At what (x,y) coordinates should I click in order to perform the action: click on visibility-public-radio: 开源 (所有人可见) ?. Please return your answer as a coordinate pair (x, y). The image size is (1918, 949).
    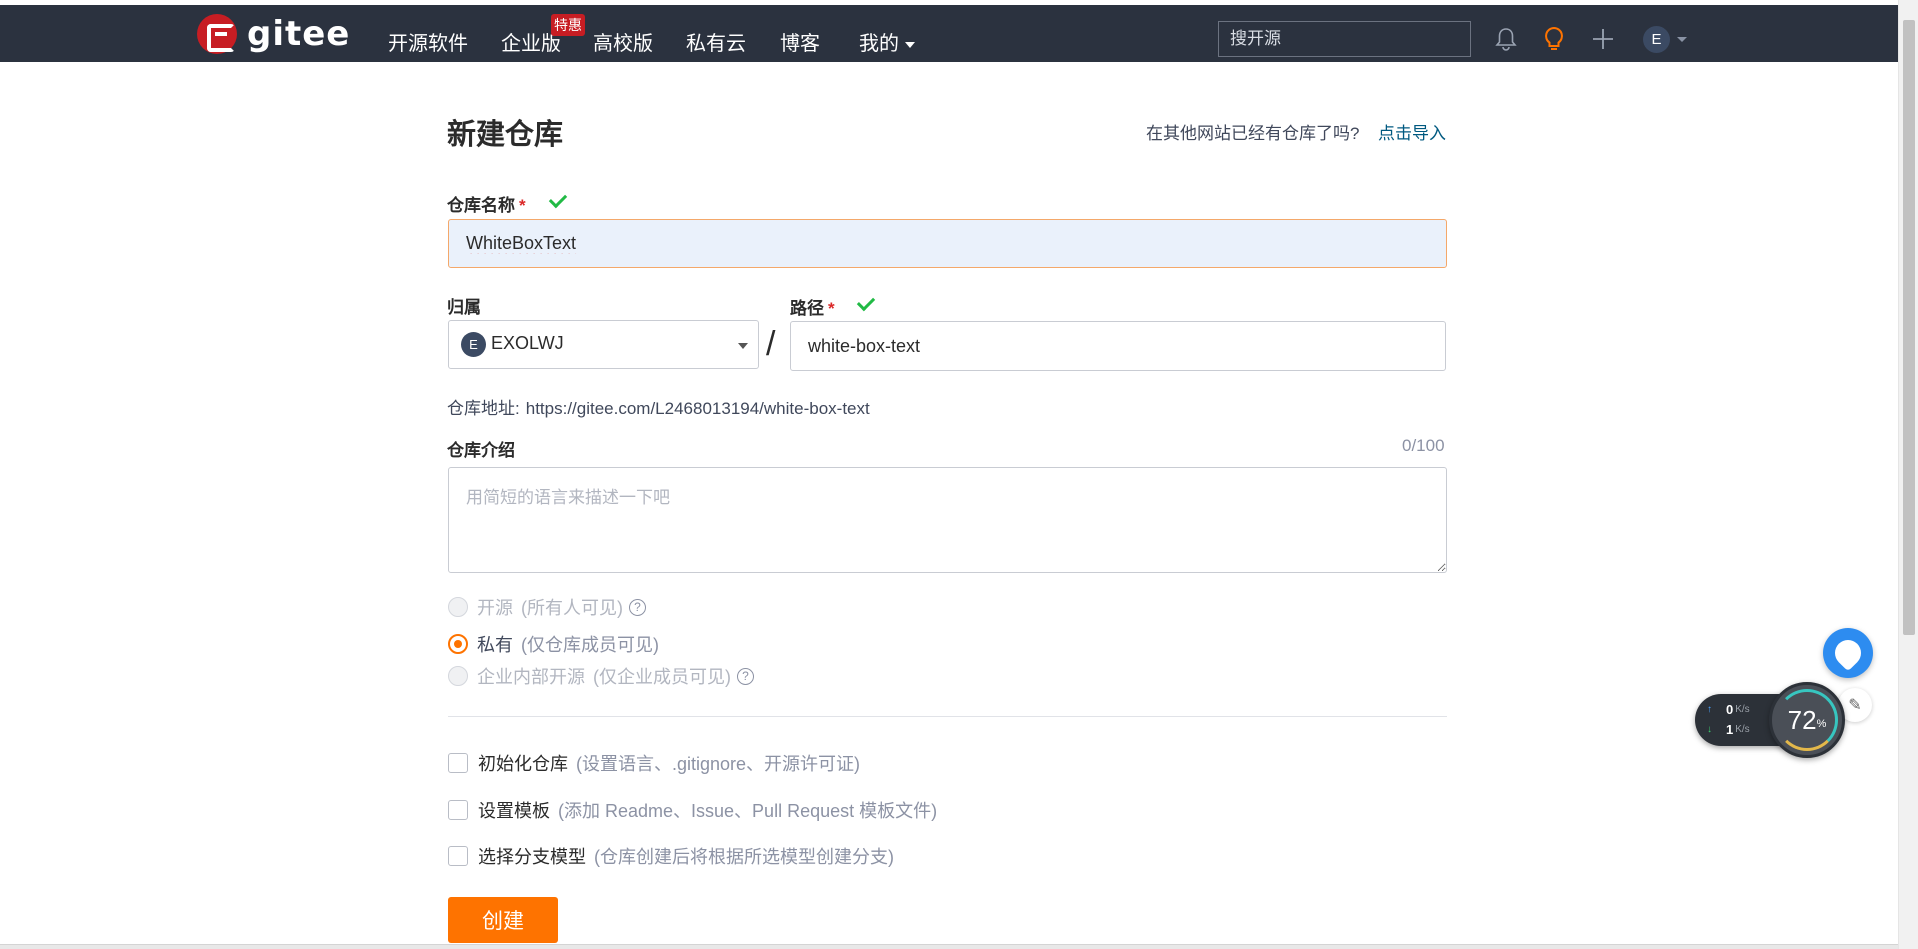
    Looking at the image, I should click on (547, 607).